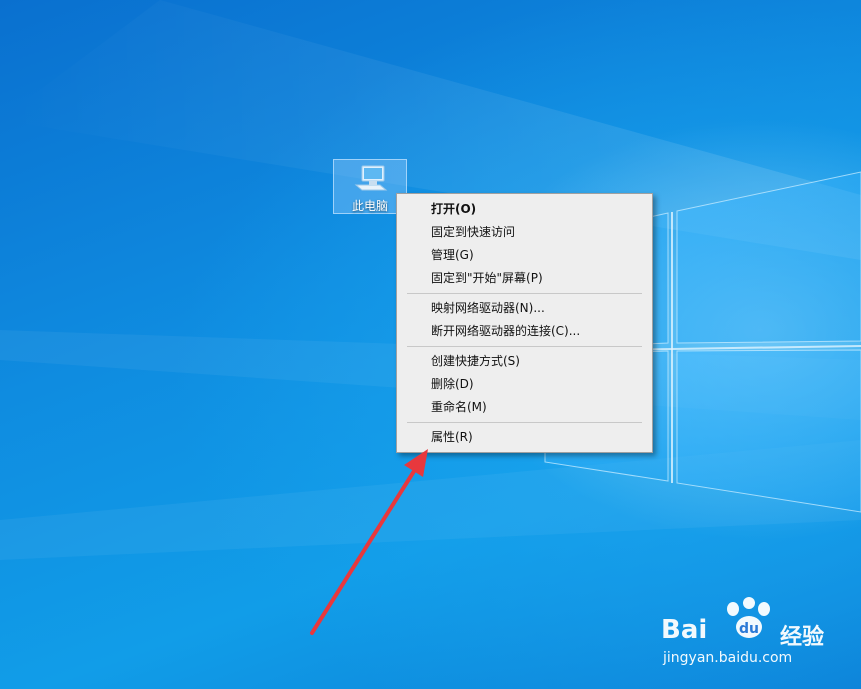 The image size is (861, 689). I want to click on watermark-product: 经验, so click(802, 637).